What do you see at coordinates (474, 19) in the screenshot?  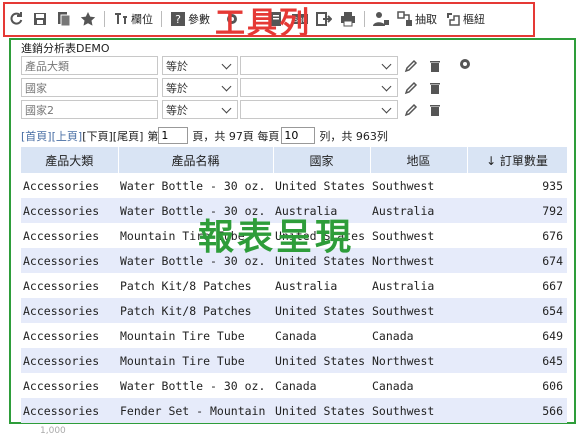 I see `pivot-label: 樞紐` at bounding box center [474, 19].